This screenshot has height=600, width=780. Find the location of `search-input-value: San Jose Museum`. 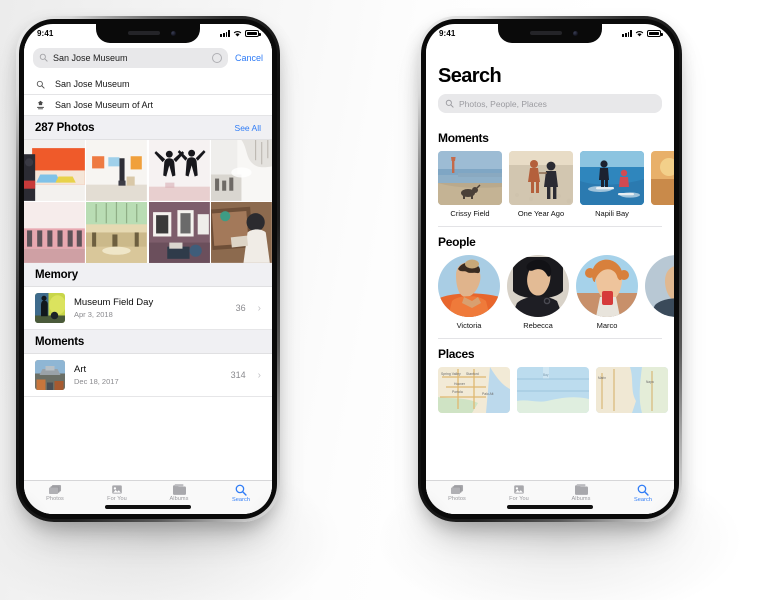

search-input-value: San Jose Museum is located at coordinates (90, 58).